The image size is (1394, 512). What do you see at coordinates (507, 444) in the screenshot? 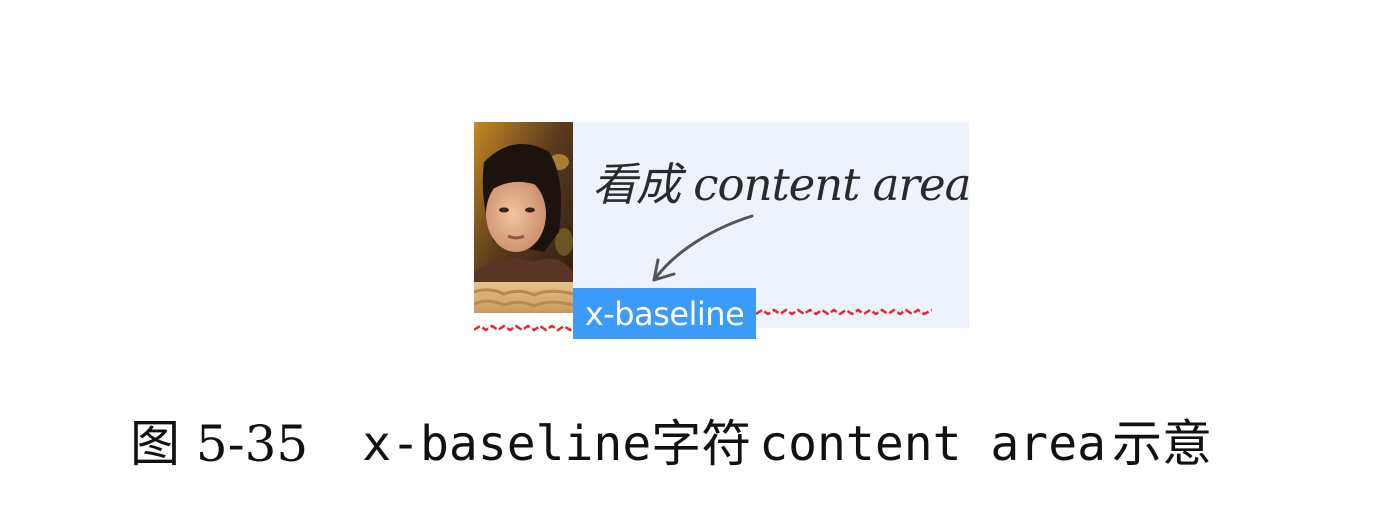
I see `caption-code-term: x-baseline` at bounding box center [507, 444].